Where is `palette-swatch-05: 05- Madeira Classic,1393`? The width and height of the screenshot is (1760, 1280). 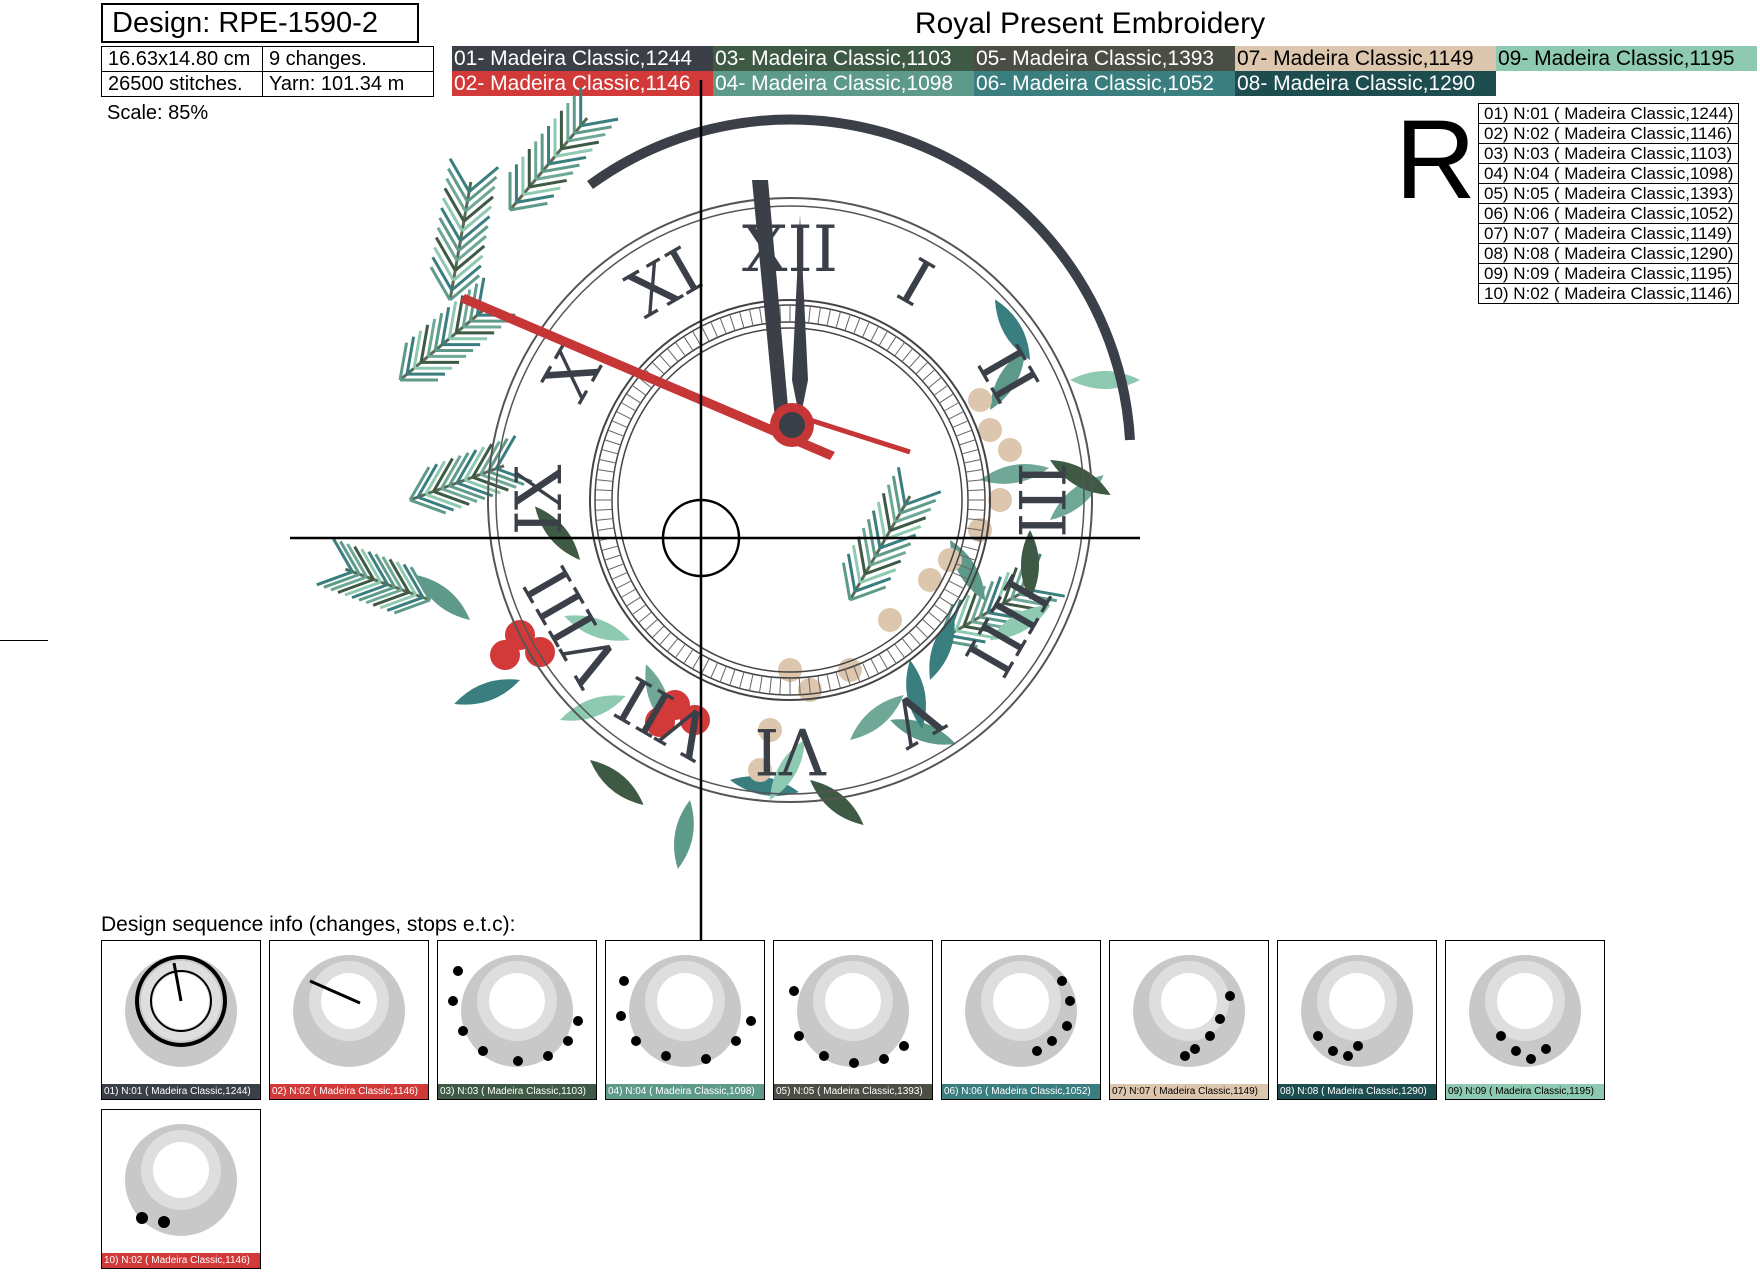 palette-swatch-05: 05- Madeira Classic,1393 is located at coordinates (1104, 58).